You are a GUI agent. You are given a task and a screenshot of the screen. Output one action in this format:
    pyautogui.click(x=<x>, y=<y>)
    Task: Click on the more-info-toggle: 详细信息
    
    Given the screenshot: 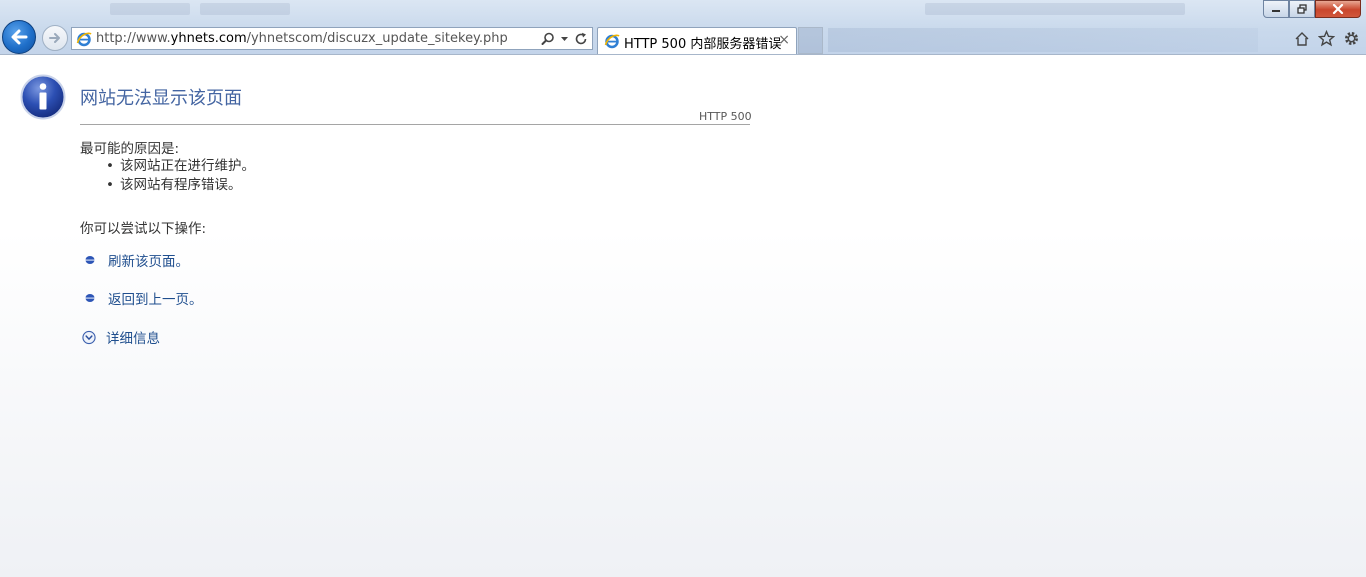 What is the action you would take?
    pyautogui.click(x=121, y=337)
    